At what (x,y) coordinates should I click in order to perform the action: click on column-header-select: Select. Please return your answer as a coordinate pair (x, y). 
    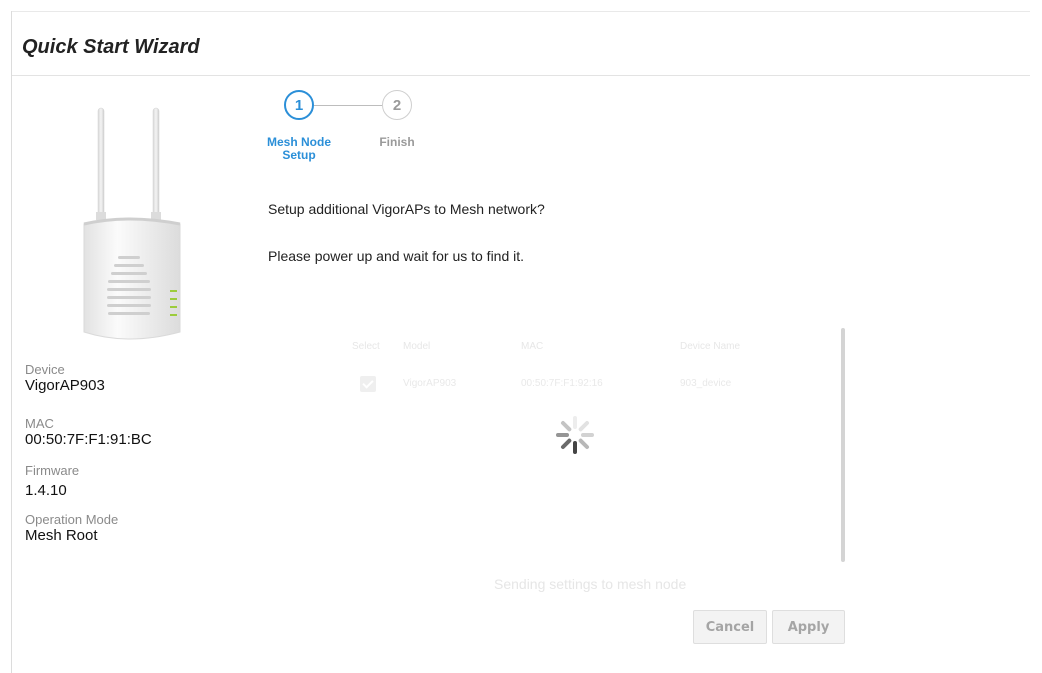
    Looking at the image, I should click on (366, 346).